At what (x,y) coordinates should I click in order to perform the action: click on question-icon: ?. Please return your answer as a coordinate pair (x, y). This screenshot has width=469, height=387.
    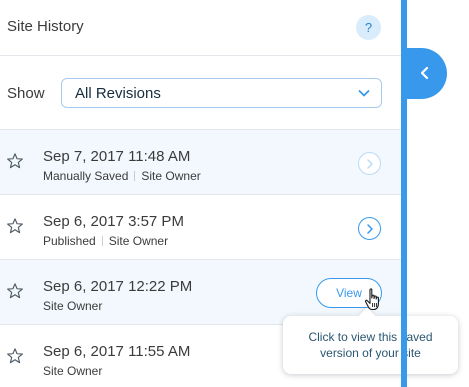
    Looking at the image, I should click on (368, 27).